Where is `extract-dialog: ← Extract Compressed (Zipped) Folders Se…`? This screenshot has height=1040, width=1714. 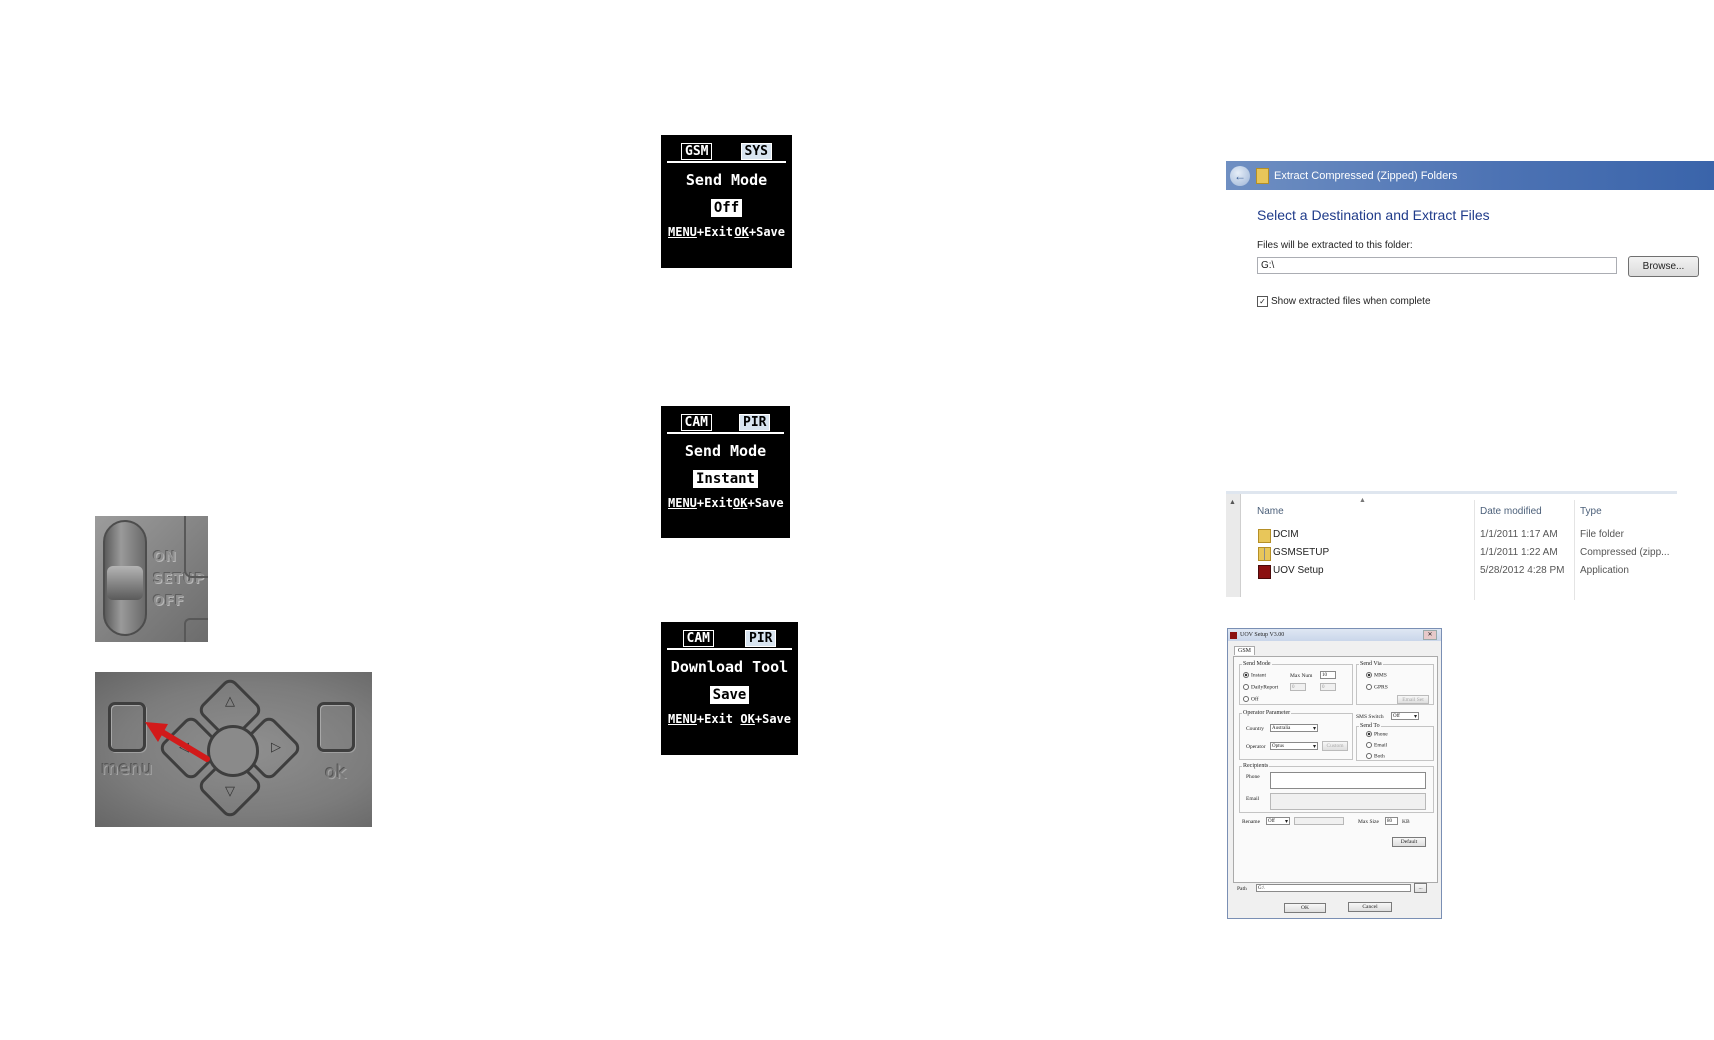 extract-dialog: ← Extract Compressed (Zipped) Folders Se… is located at coordinates (1470, 239).